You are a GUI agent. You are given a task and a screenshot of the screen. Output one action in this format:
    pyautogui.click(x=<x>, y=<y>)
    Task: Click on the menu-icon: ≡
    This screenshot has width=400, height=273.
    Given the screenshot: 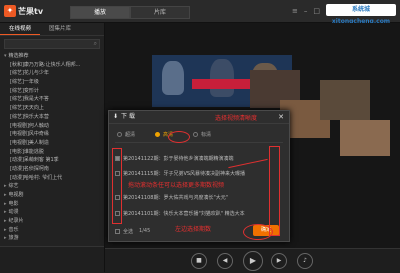 What is the action you would take?
    pyautogui.click(x=295, y=11)
    